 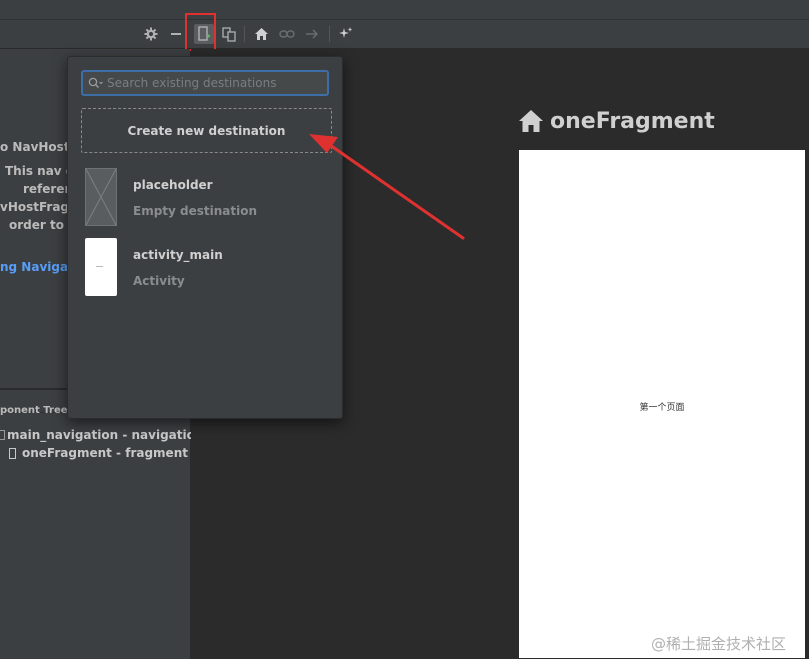 I want to click on watermark: @稀土掘金技术社区, so click(x=719, y=644).